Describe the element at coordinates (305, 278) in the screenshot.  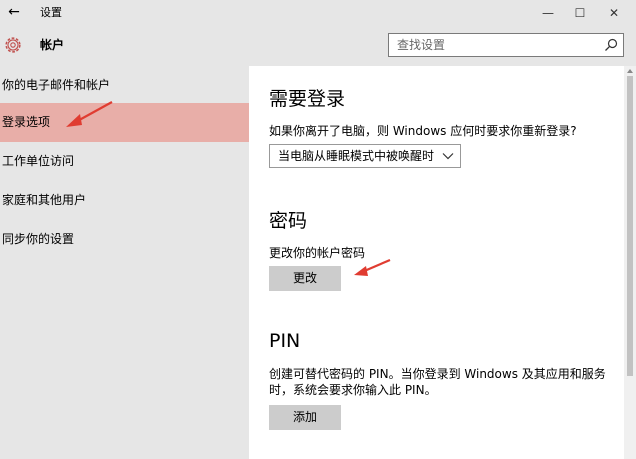
I see `change-password-button: 更改` at that location.